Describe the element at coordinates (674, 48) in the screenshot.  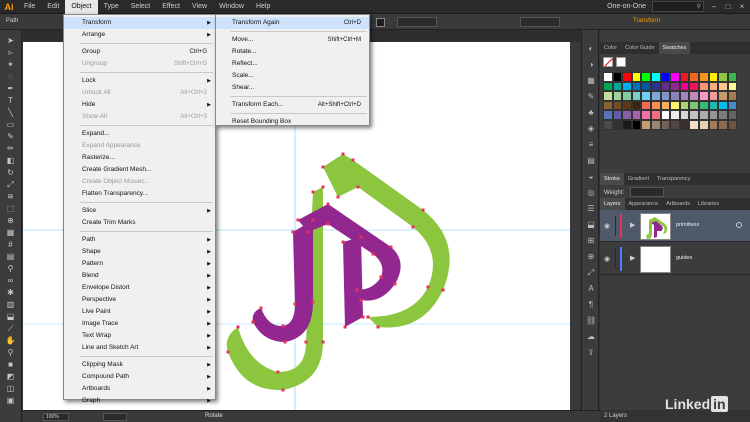
I see `tab-swatches: Swatches` at that location.